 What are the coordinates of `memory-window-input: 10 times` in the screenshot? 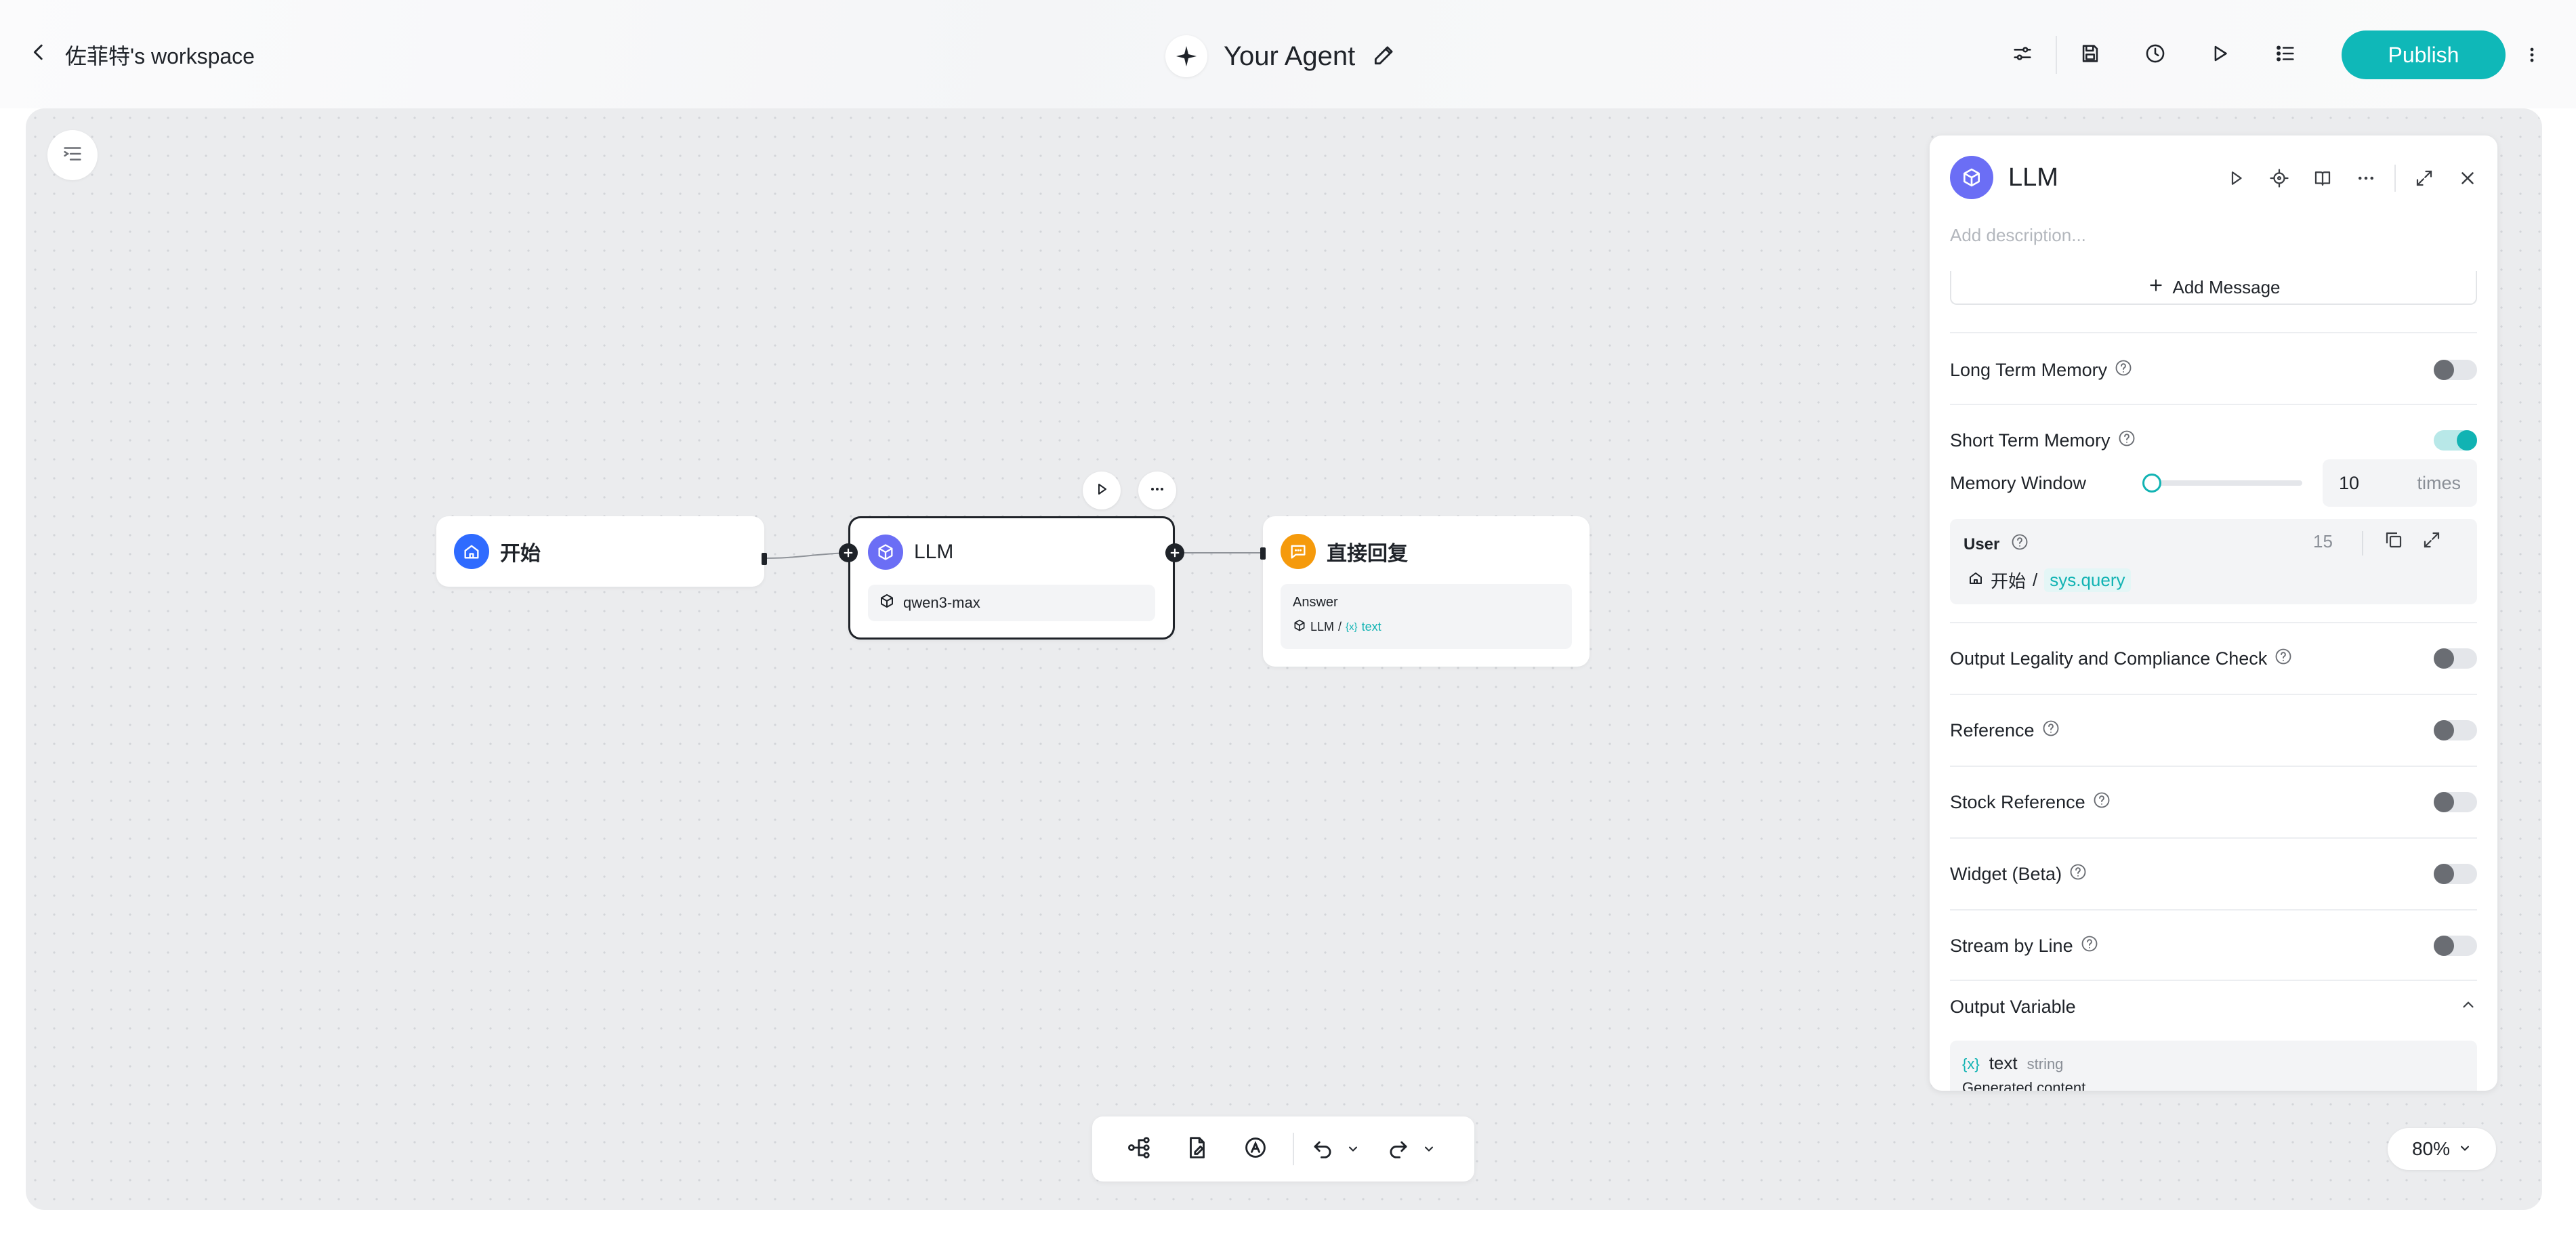 It's located at (2400, 483).